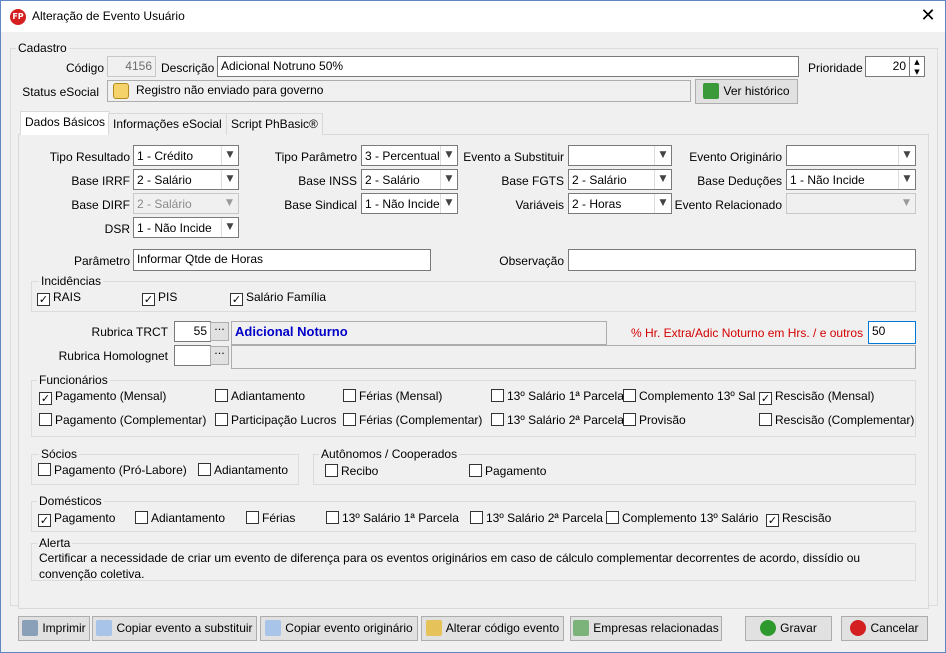 The height and width of the screenshot is (653, 946). Describe the element at coordinates (174, 628) in the screenshot. I see `copiar-substituir-button: Copiar evento a substituir` at that location.